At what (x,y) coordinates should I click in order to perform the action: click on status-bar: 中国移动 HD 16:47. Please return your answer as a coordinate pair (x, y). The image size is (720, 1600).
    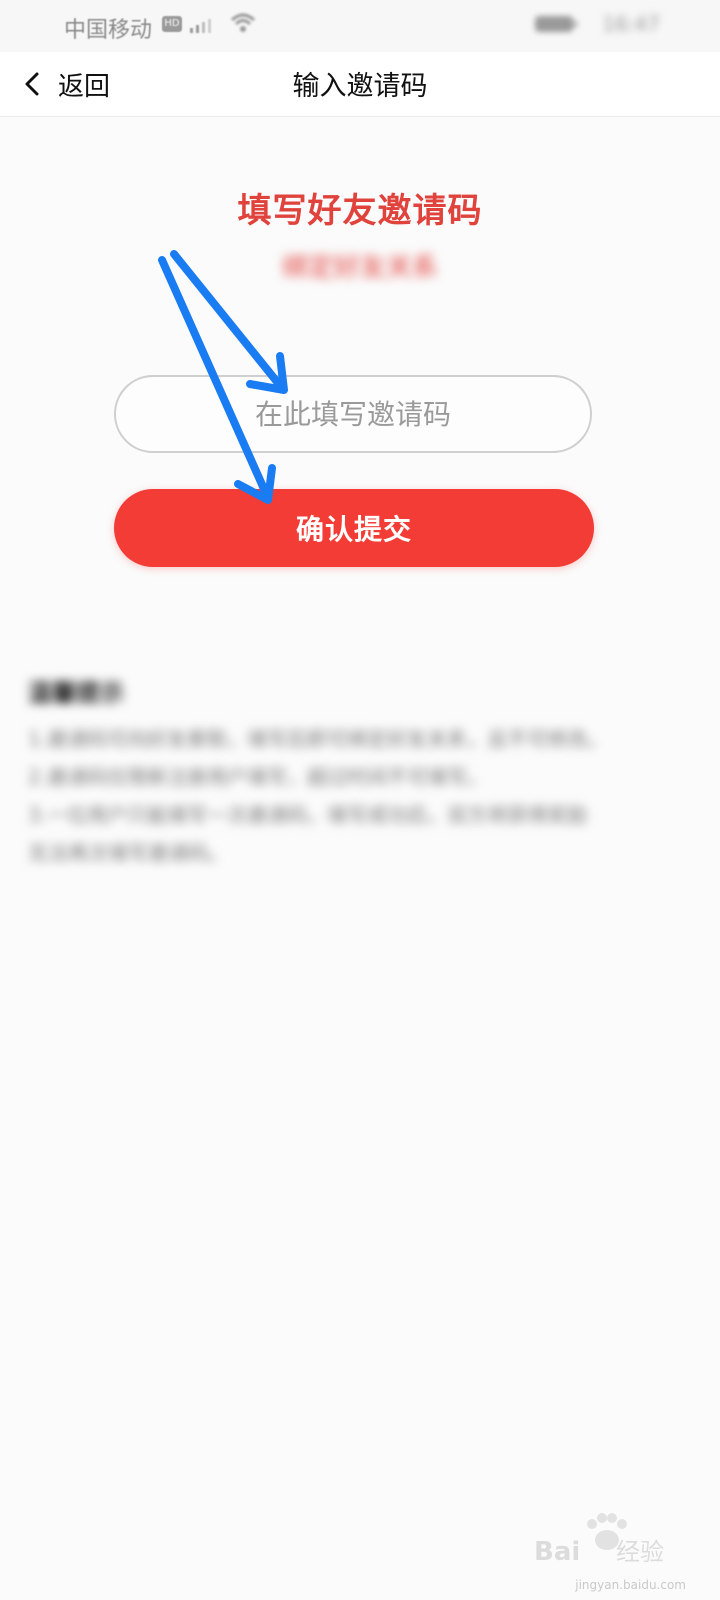
    Looking at the image, I should click on (360, 26).